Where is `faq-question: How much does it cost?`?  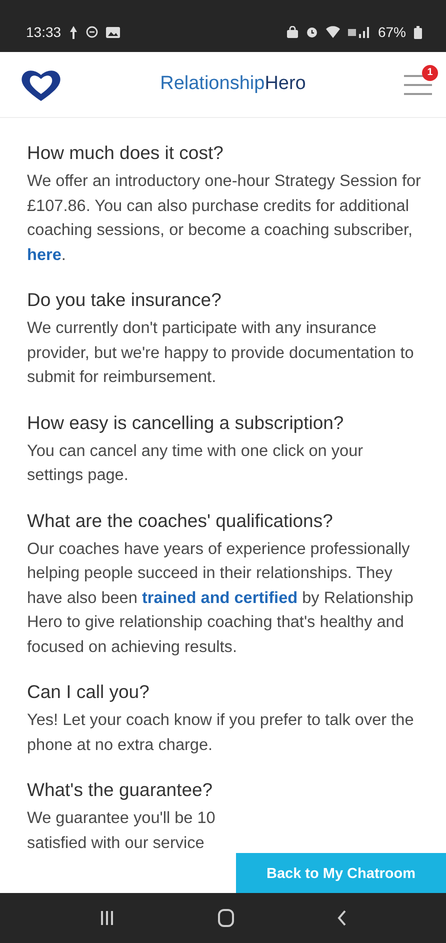
faq-question: How much does it cost? is located at coordinates (125, 153).